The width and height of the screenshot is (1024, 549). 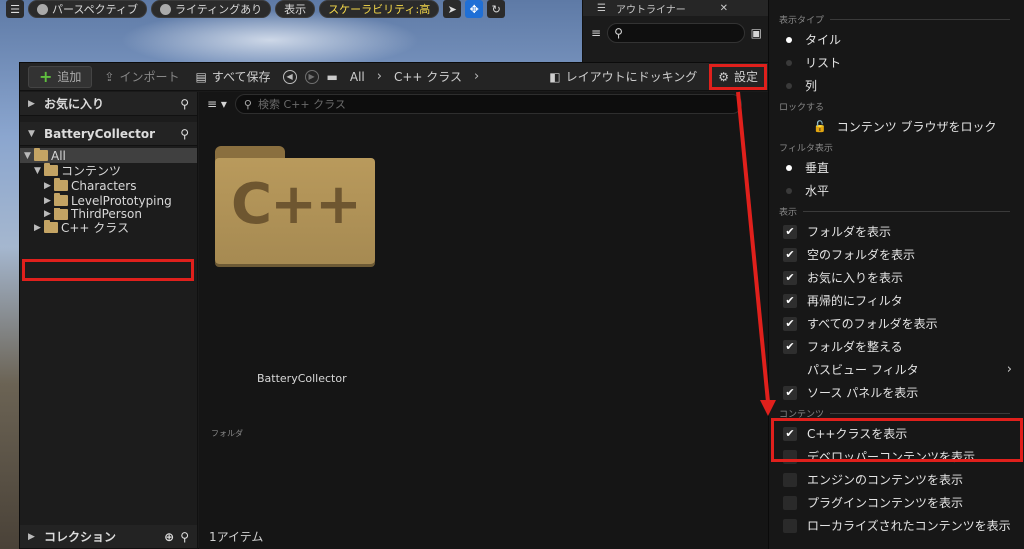 What do you see at coordinates (428, 77) in the screenshot?
I see `breadcrumb-cpp: C++ クラス` at bounding box center [428, 77].